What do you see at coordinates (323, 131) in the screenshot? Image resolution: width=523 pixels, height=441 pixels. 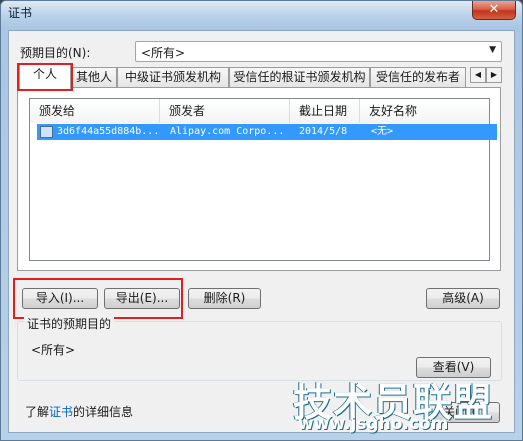 I see `cell-expiry: 2014/5/8` at bounding box center [323, 131].